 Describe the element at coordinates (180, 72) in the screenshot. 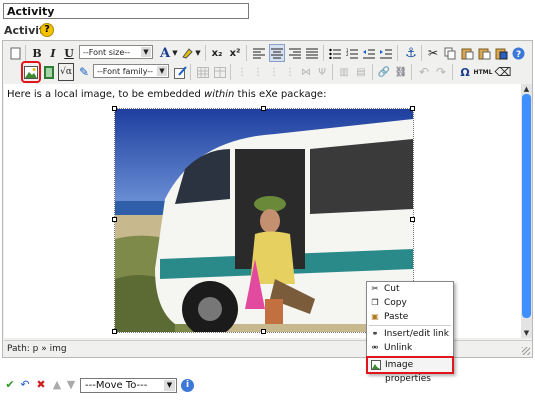

I see `edit-style-icon` at that location.